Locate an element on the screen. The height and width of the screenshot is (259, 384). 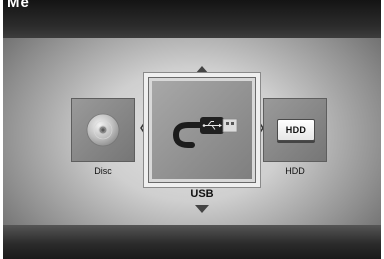
hdd-tile: HDD is located at coordinates (295, 130).